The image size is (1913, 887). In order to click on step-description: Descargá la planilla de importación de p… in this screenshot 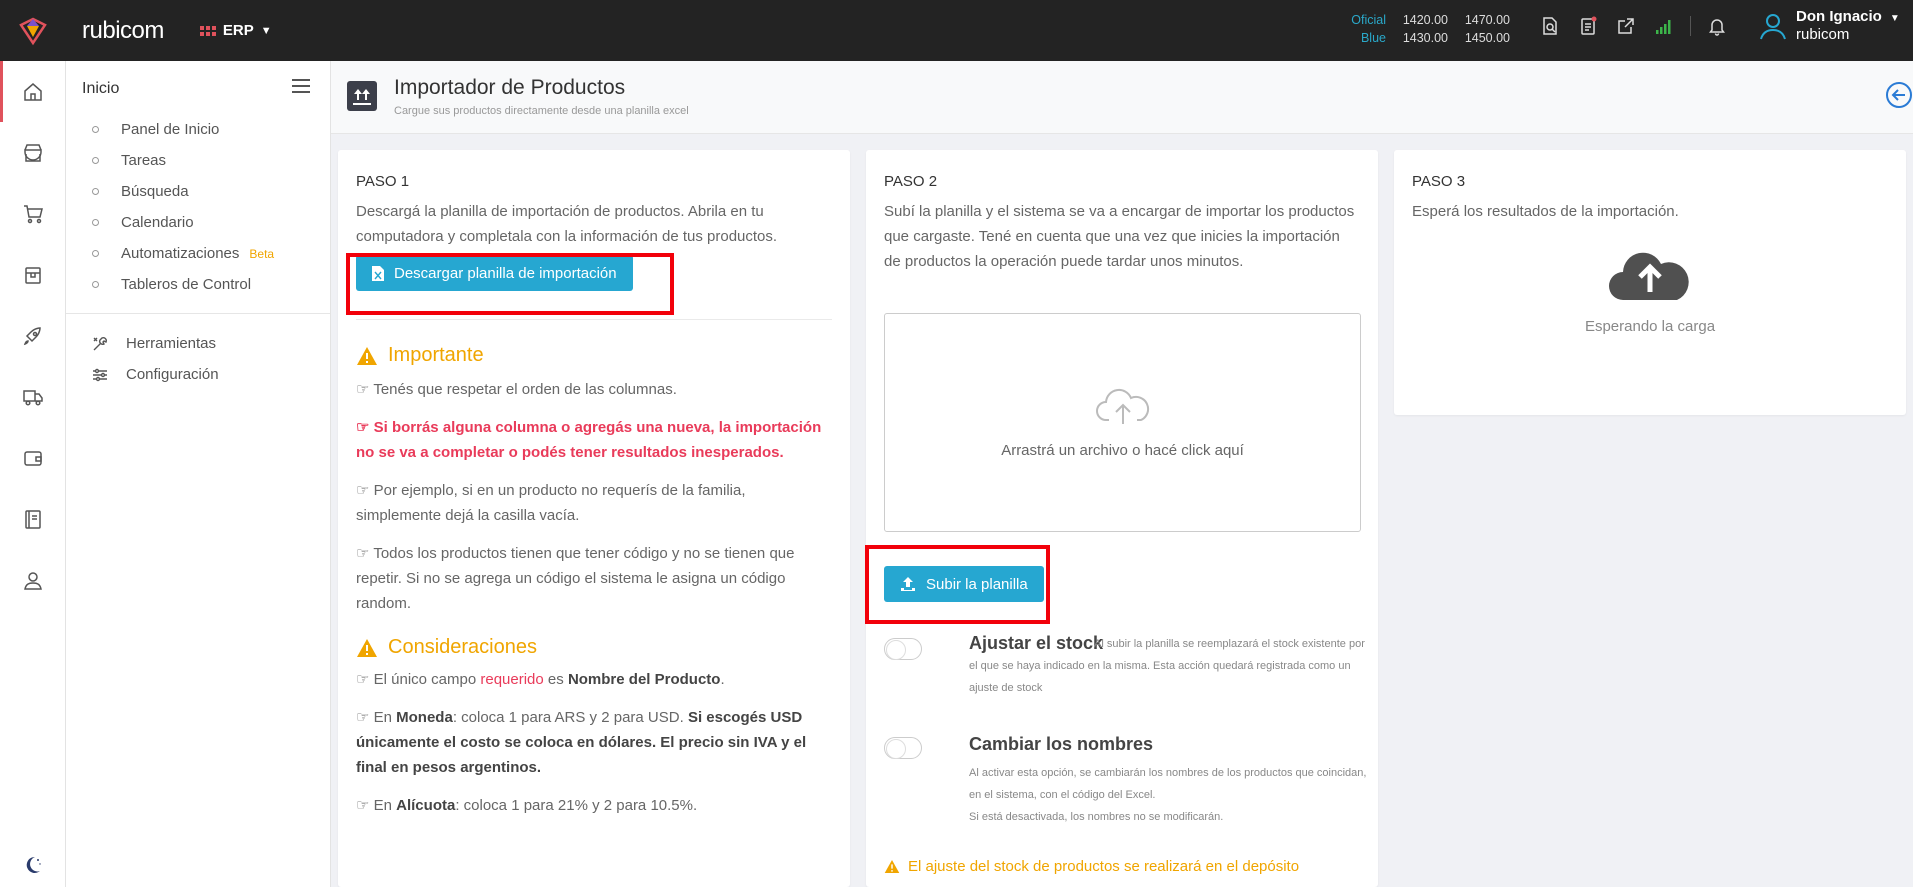, I will do `click(567, 224)`.